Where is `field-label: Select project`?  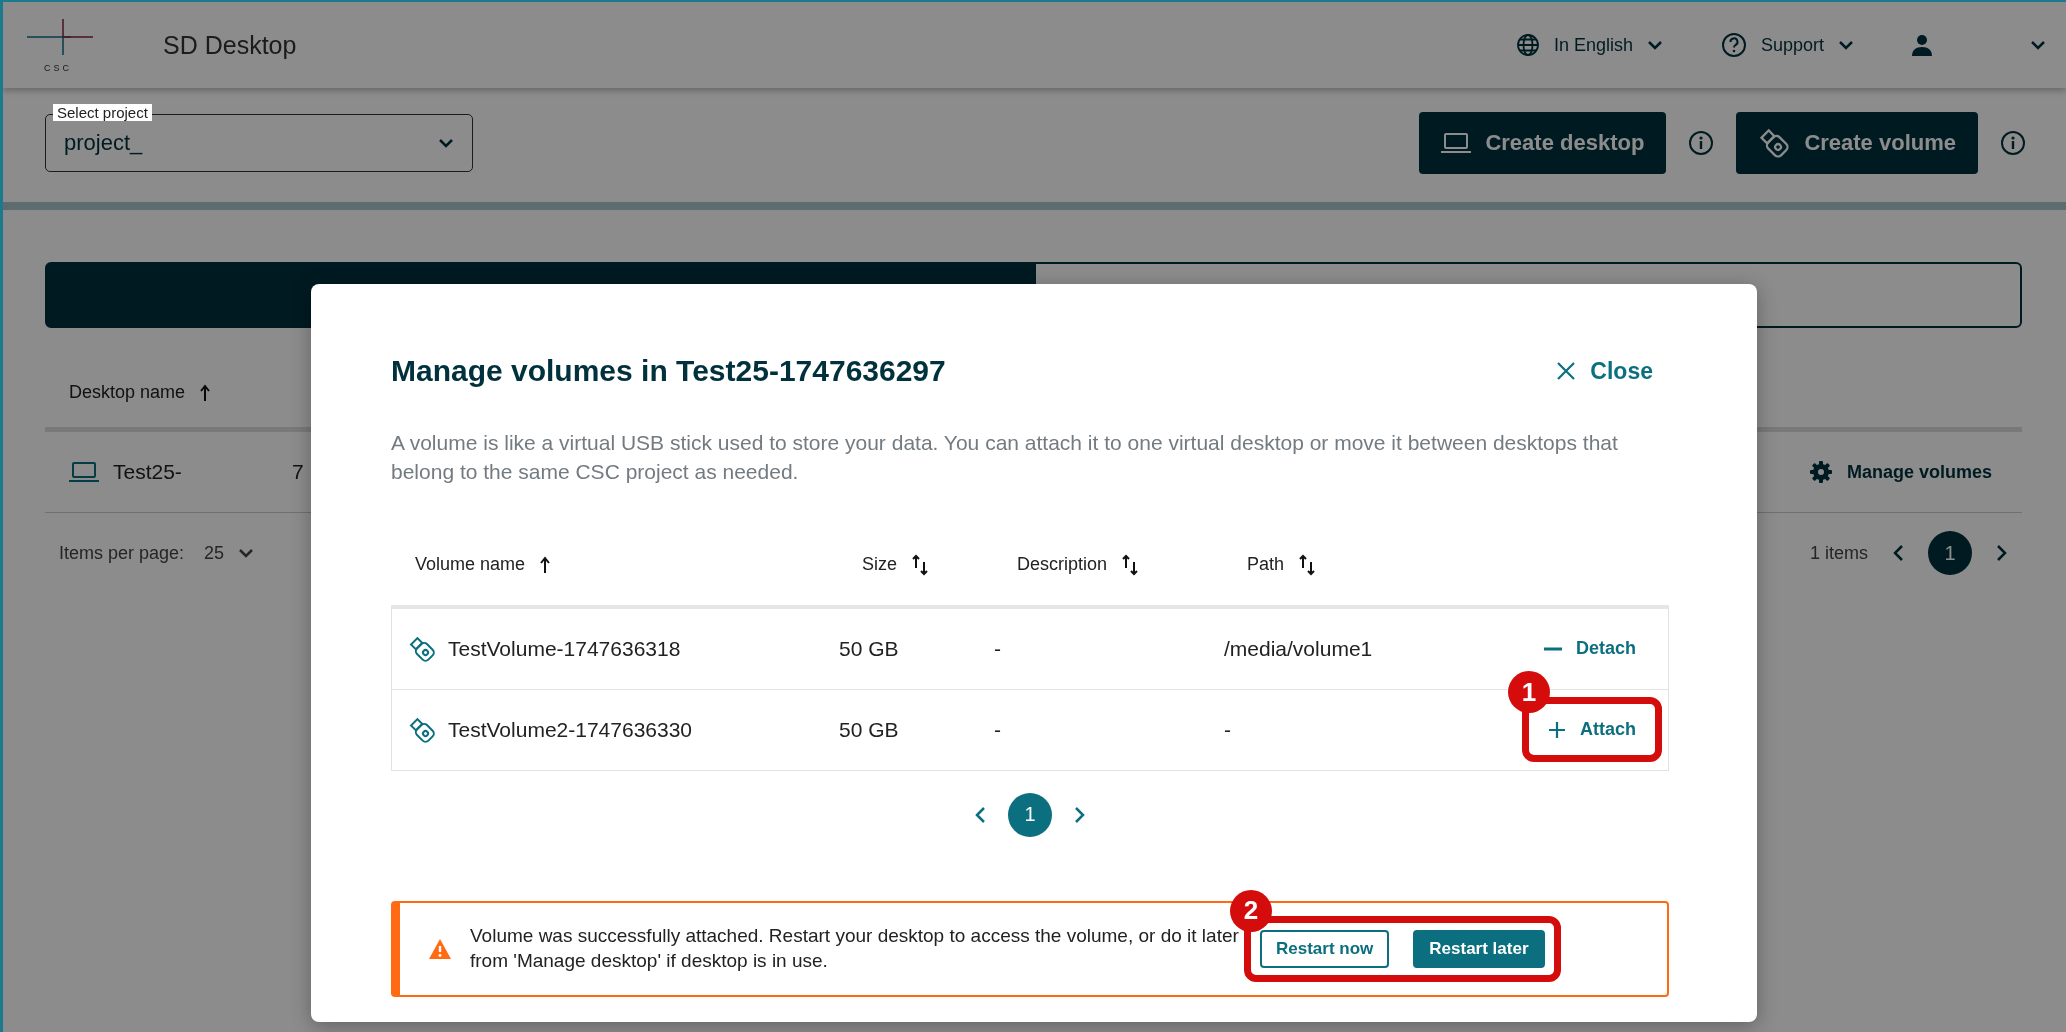
field-label: Select project is located at coordinates (102, 112).